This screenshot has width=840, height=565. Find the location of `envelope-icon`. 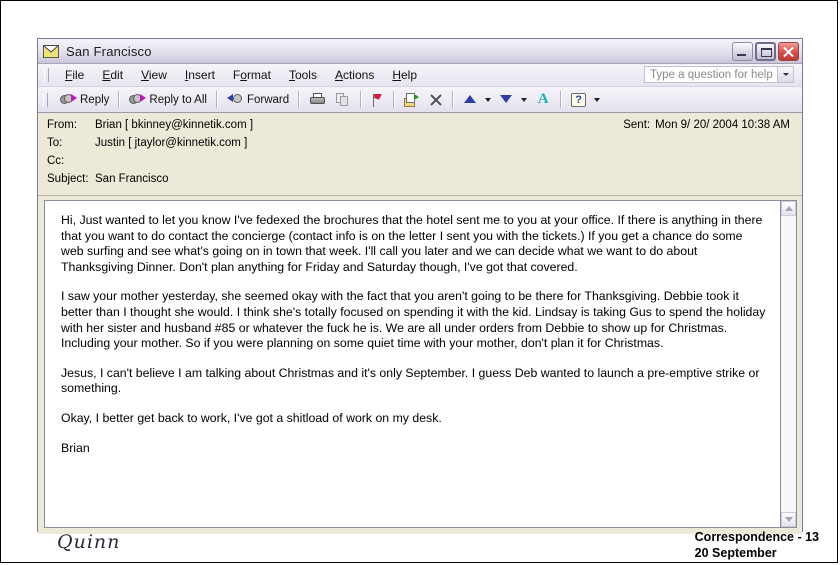

envelope-icon is located at coordinates (51, 51).